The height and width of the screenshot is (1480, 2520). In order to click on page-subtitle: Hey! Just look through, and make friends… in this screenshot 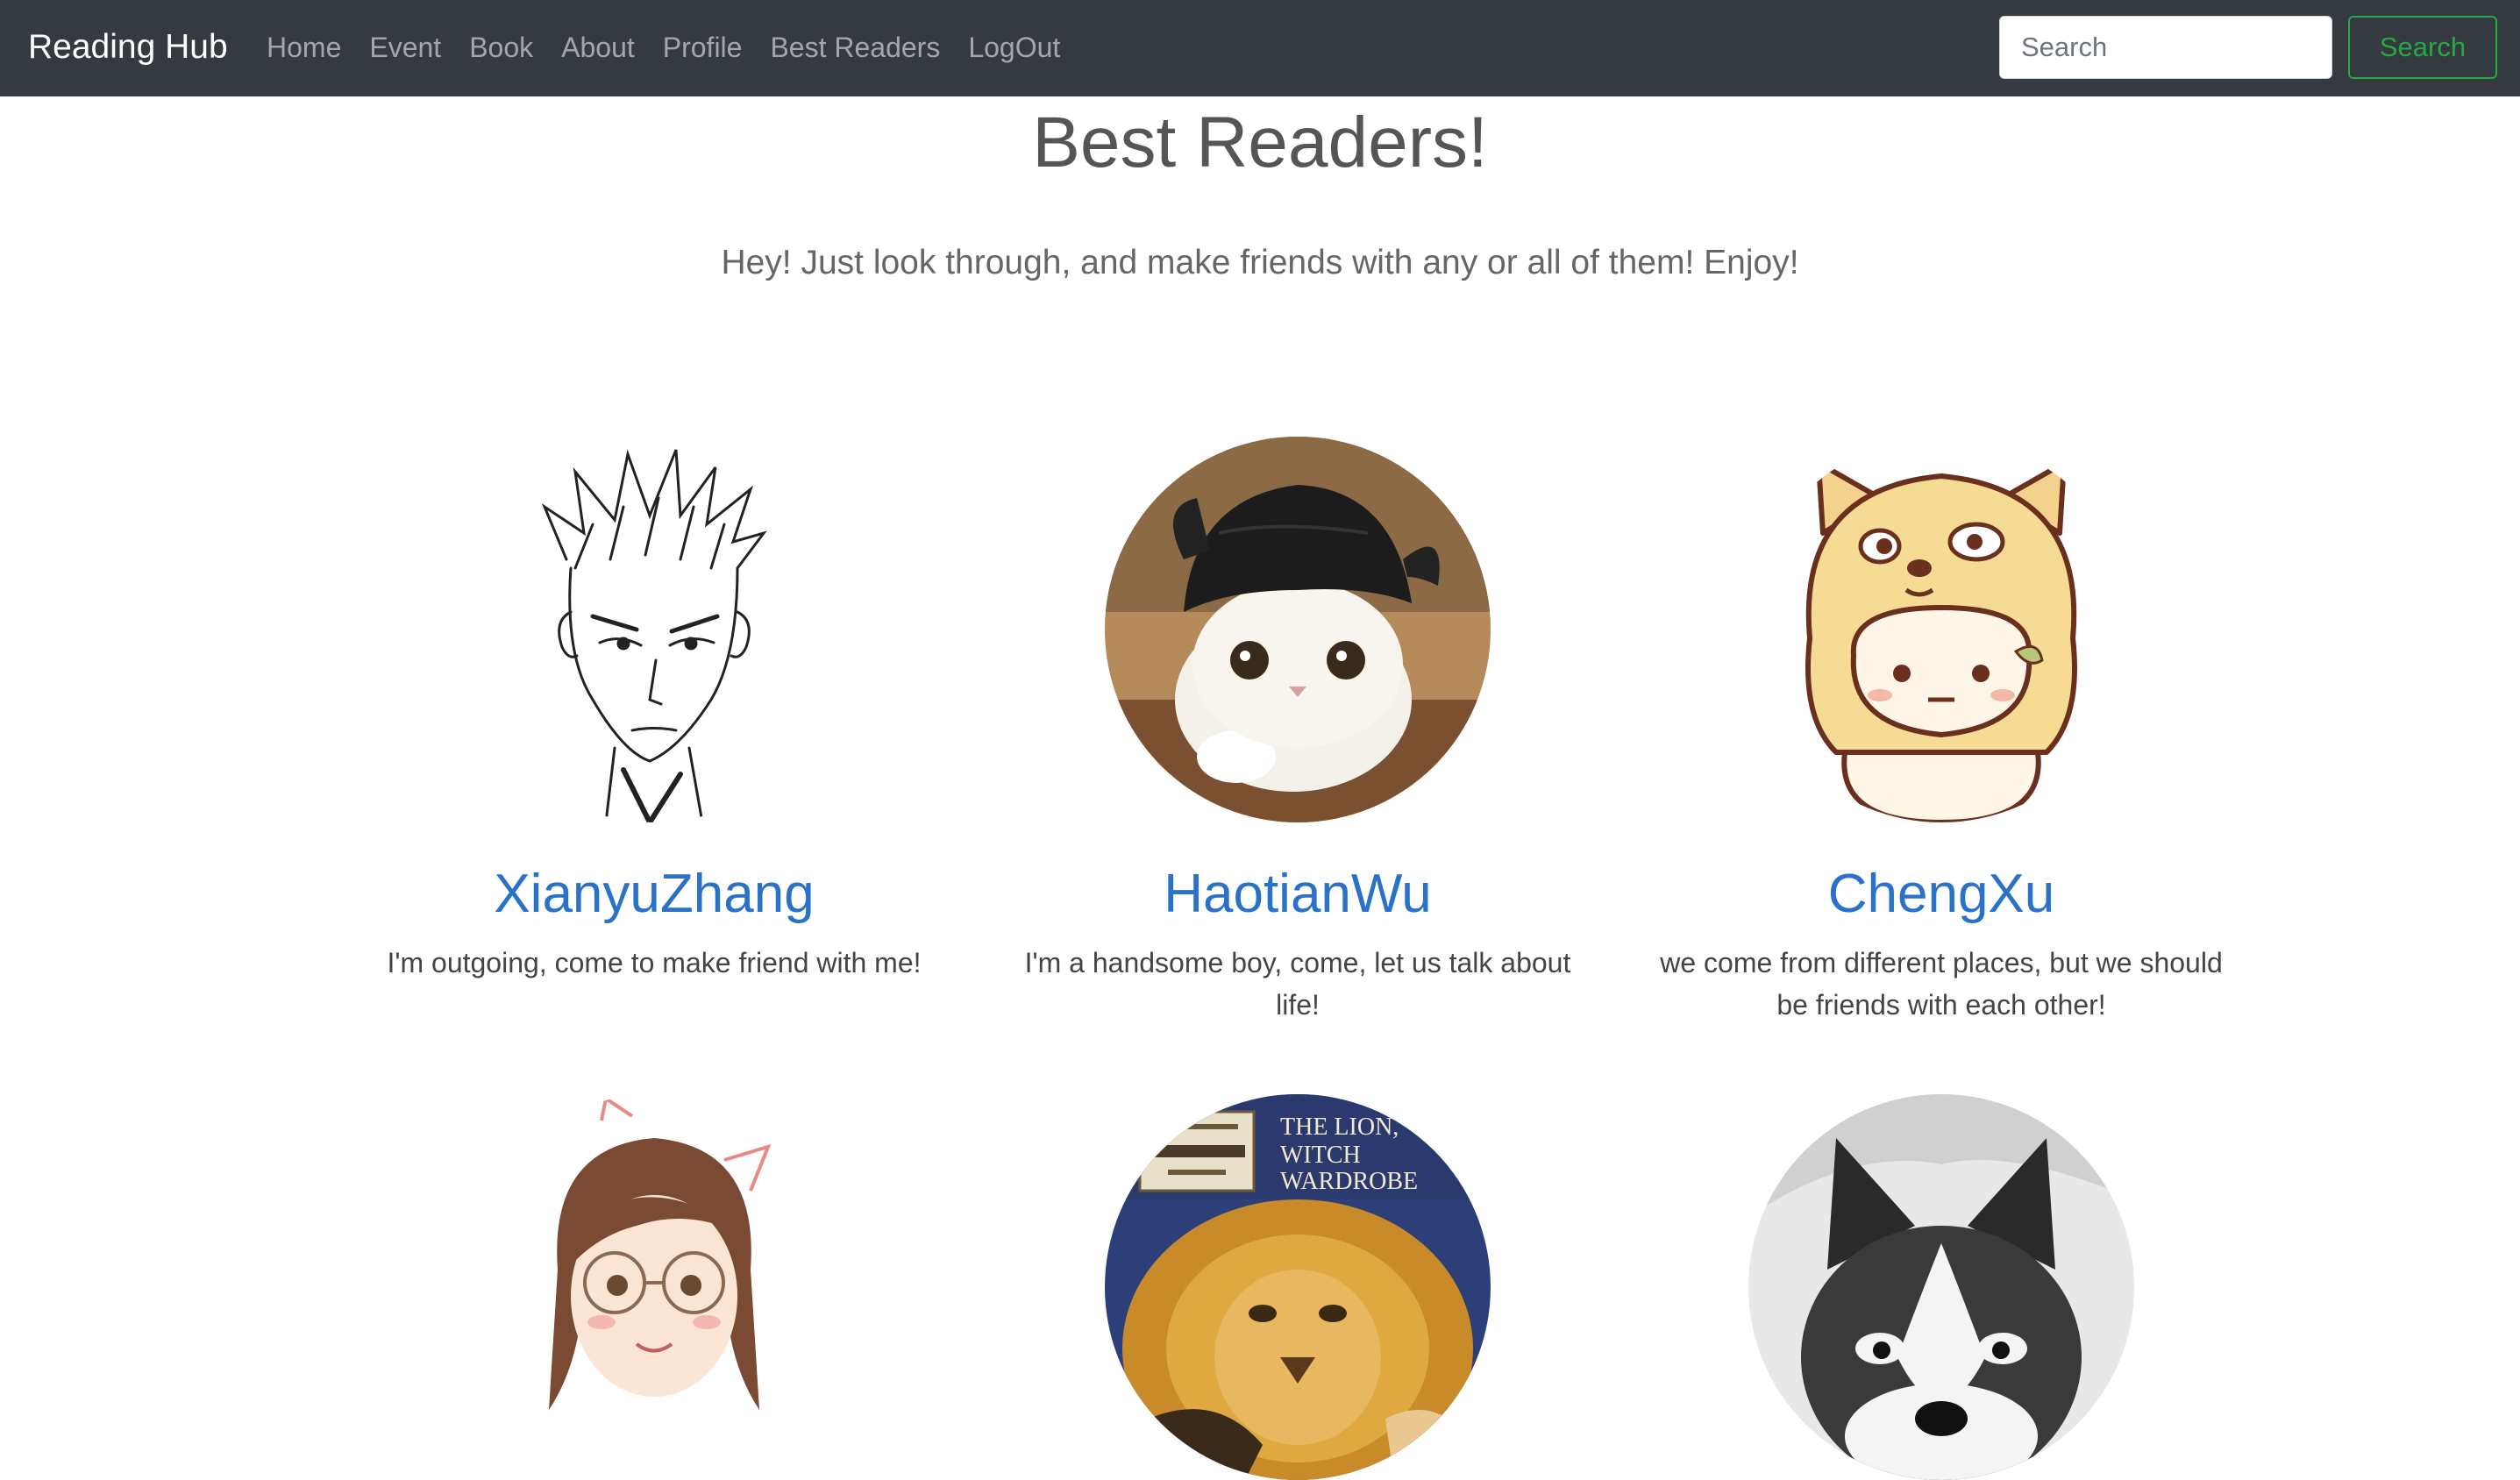, I will do `click(1260, 262)`.